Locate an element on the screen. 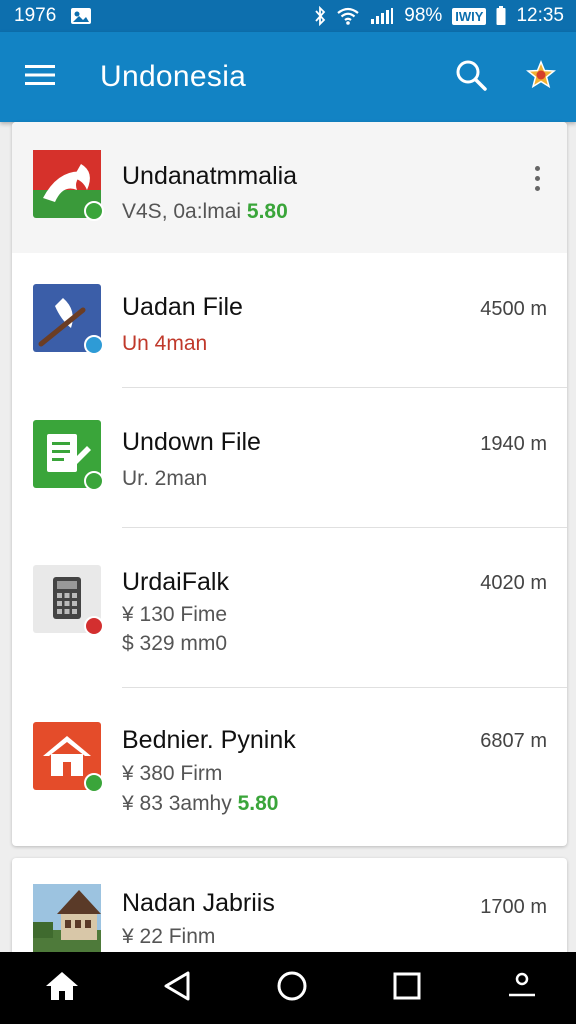 The height and width of the screenshot is (1024, 576). nav-home-button is located at coordinates (62, 988).